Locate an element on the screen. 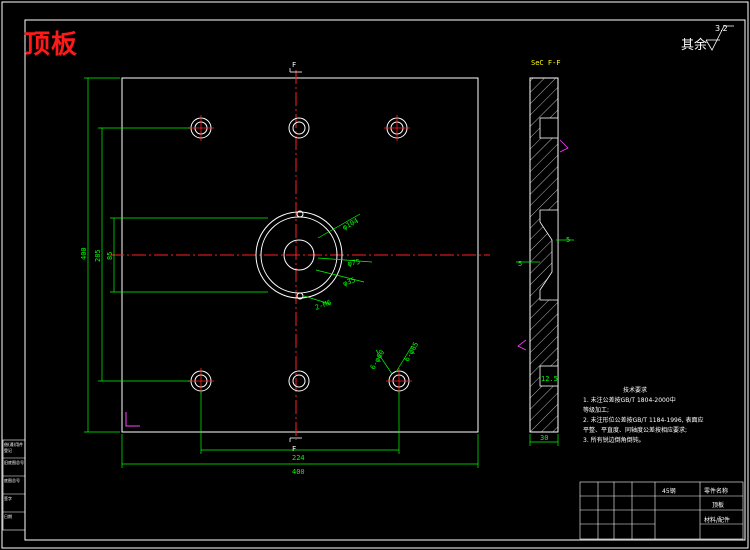 This screenshot has height=550, width=750. left-strip-cell: 签字 is located at coordinates (8, 498).